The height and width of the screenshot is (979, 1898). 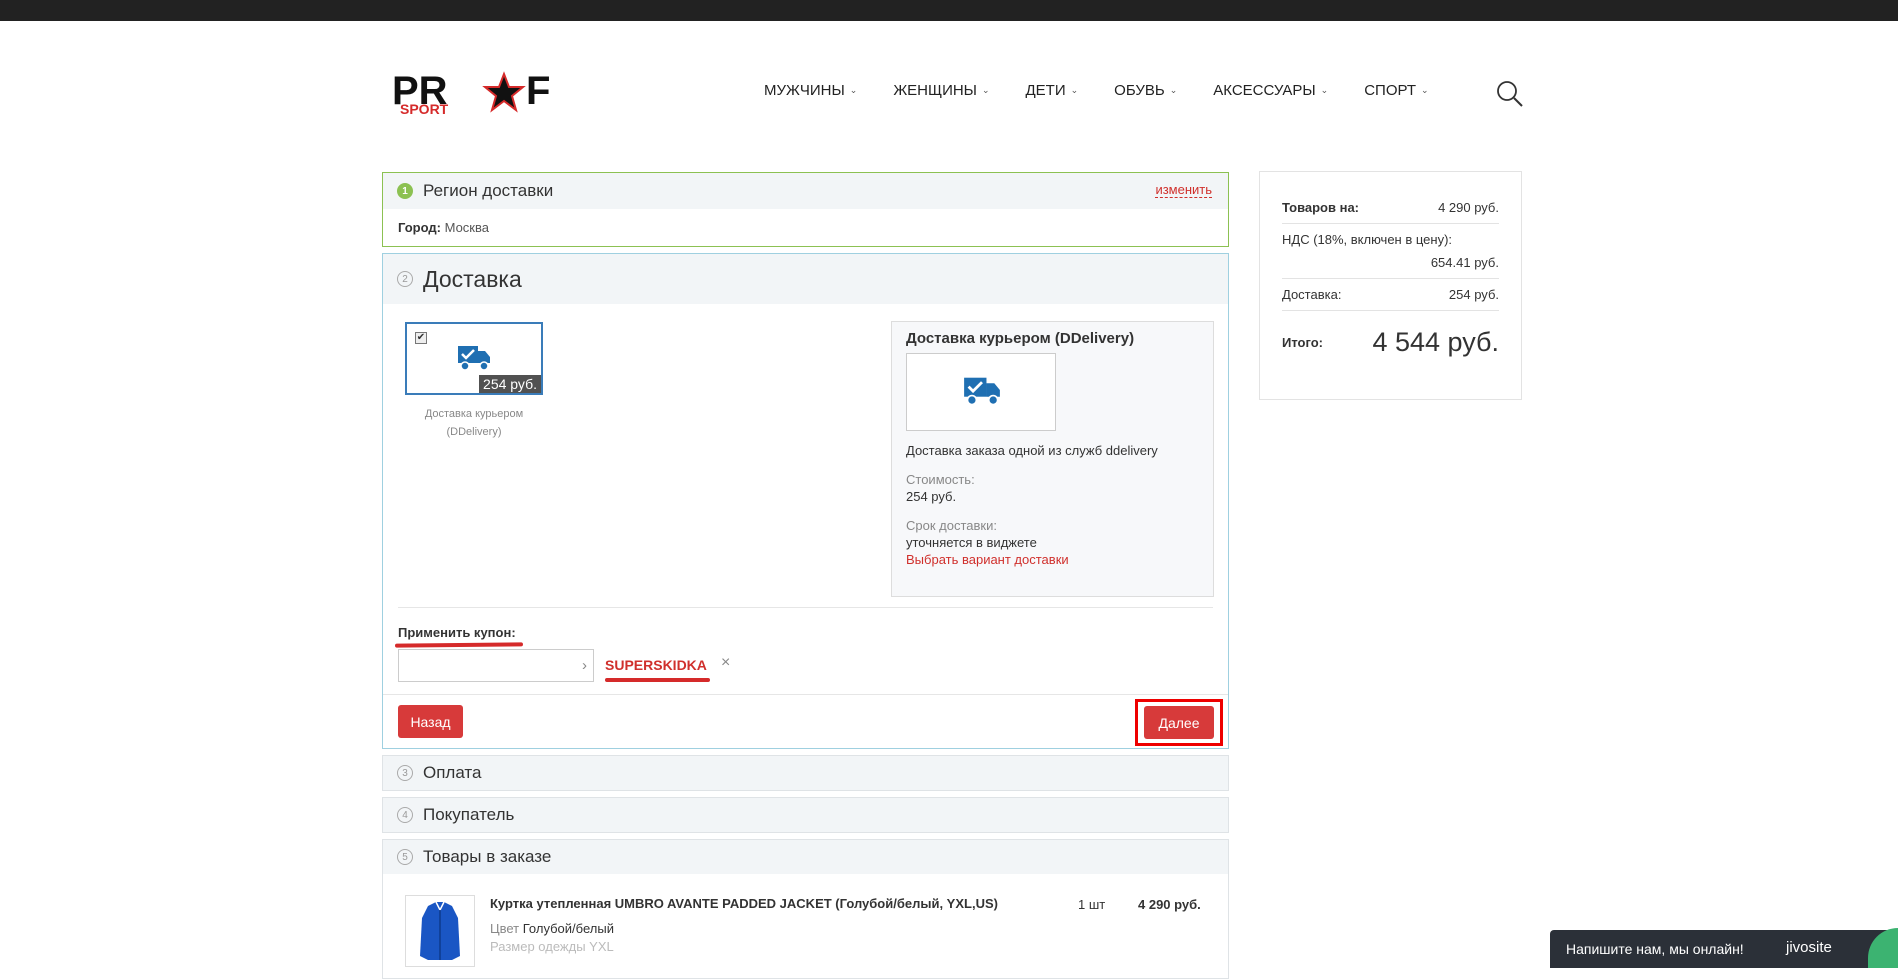 I want to click on payment-header: 3 Оплата, so click(x=805, y=773).